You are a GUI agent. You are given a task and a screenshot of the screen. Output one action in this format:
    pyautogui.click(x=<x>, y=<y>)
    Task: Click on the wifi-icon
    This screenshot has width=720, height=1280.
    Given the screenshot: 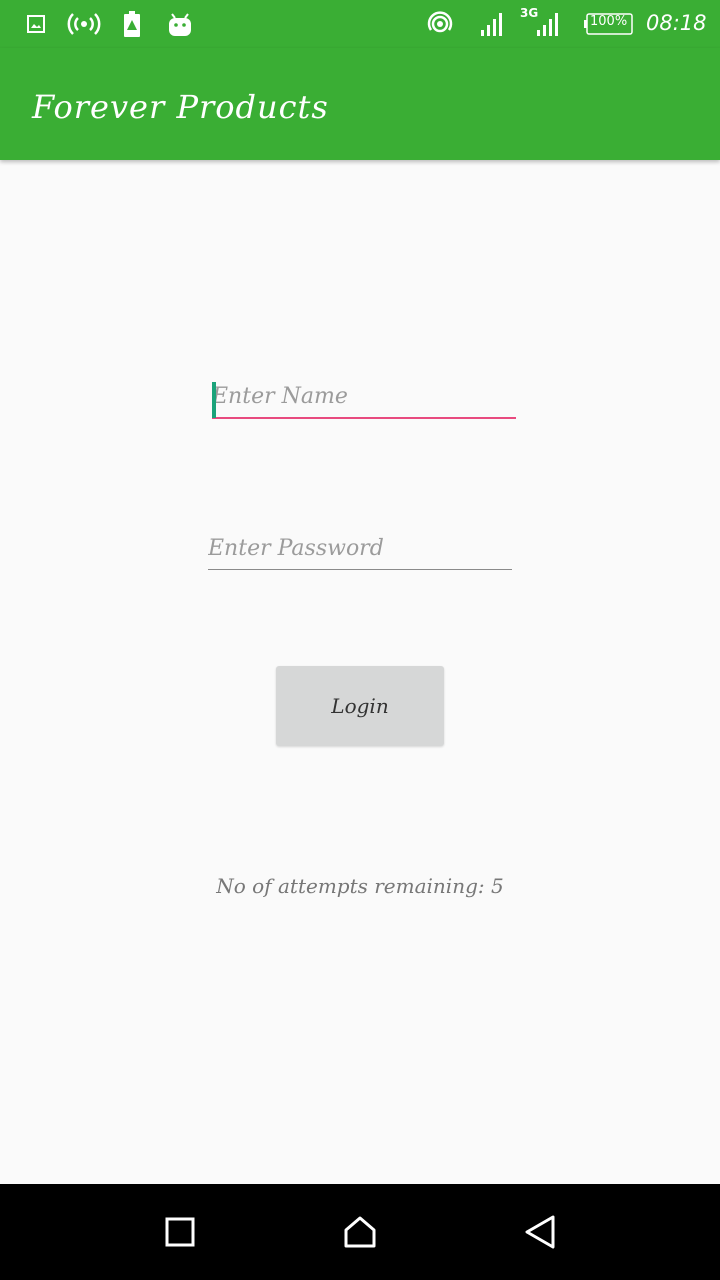 What is the action you would take?
    pyautogui.click(x=440, y=24)
    